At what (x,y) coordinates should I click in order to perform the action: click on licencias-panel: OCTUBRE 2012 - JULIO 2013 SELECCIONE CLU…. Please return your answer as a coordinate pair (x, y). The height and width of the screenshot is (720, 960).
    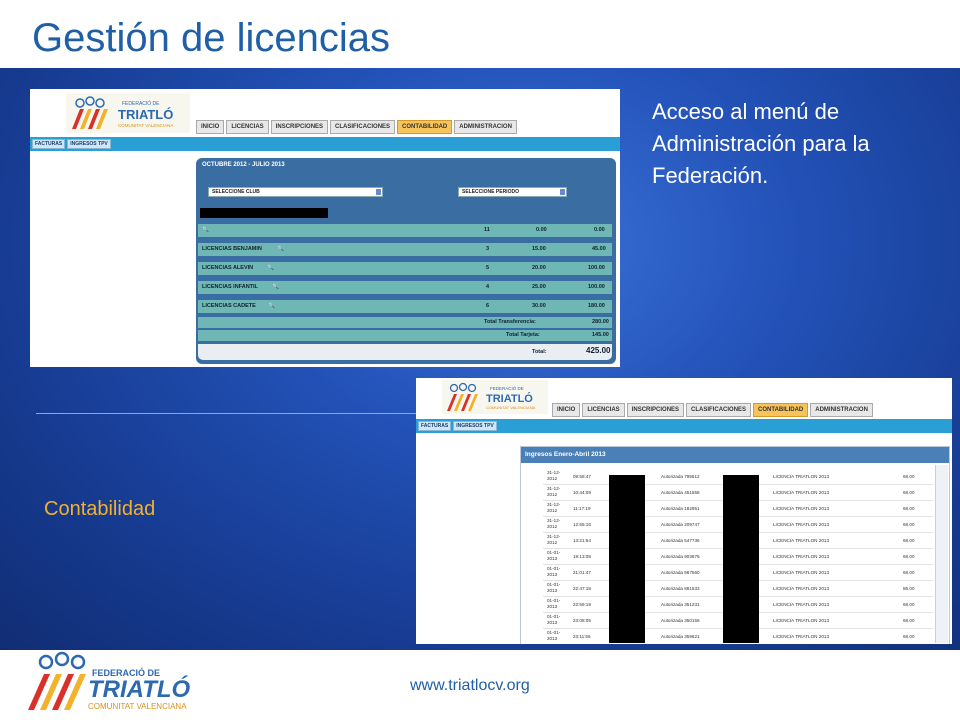
    Looking at the image, I should click on (406, 261).